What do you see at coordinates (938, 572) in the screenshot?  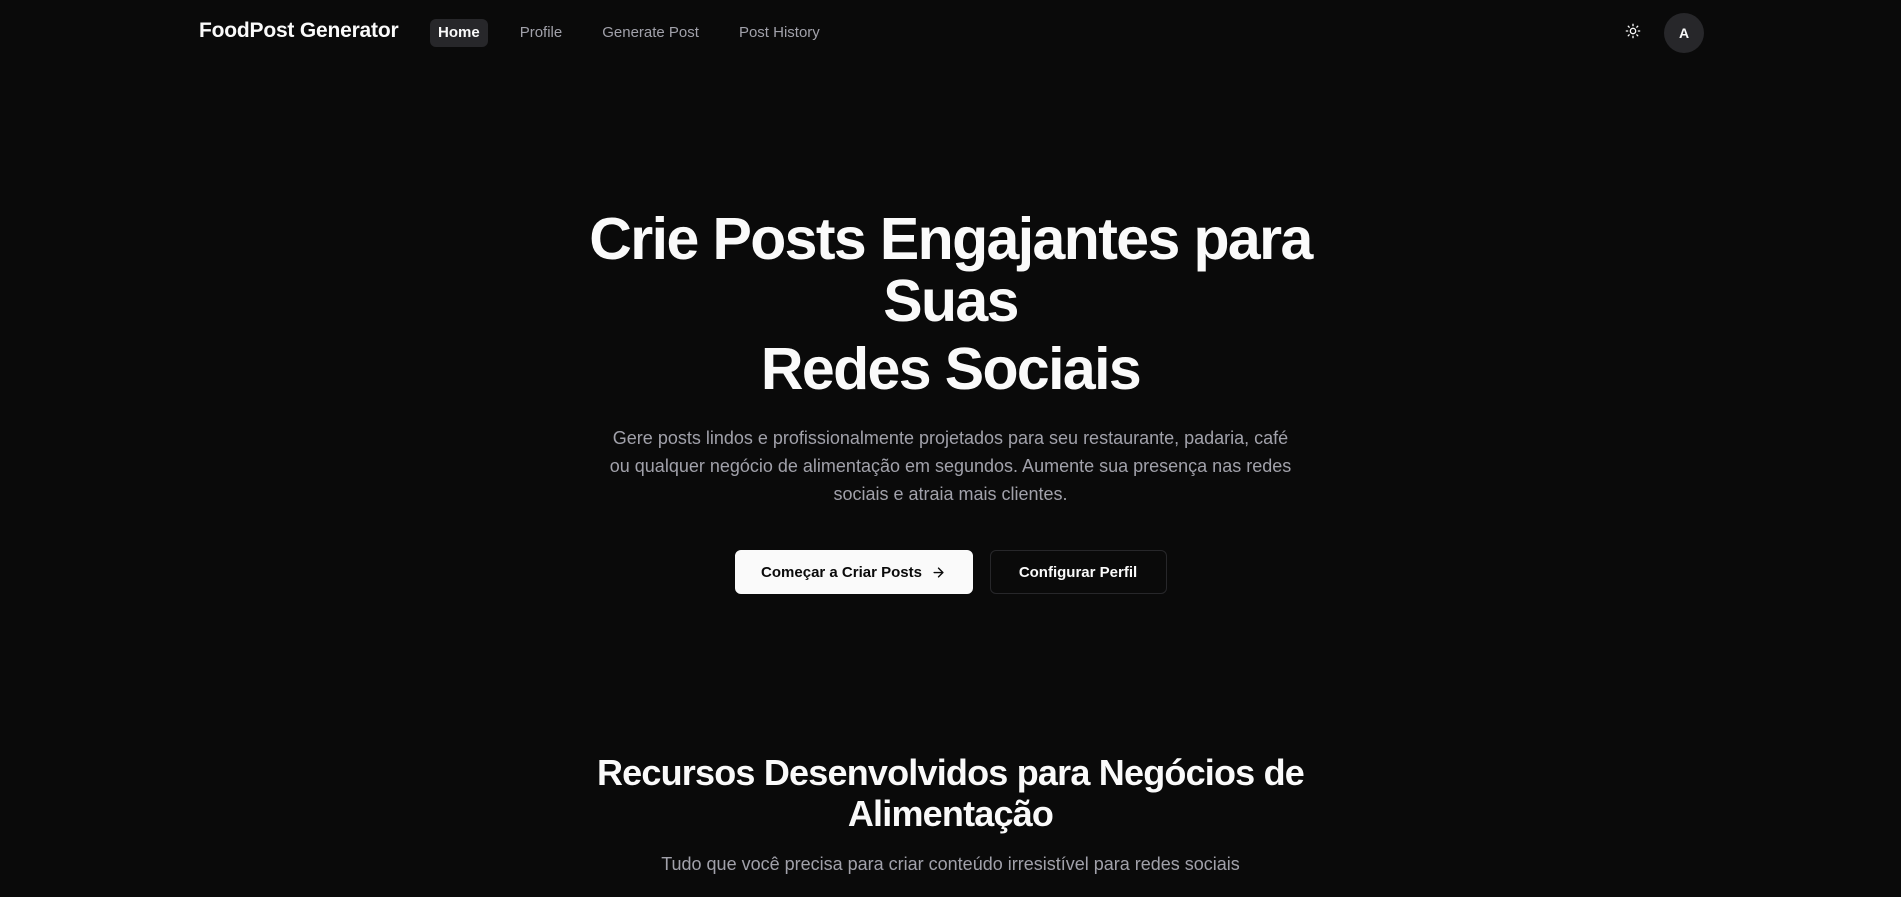 I see `arrow-right-icon` at bounding box center [938, 572].